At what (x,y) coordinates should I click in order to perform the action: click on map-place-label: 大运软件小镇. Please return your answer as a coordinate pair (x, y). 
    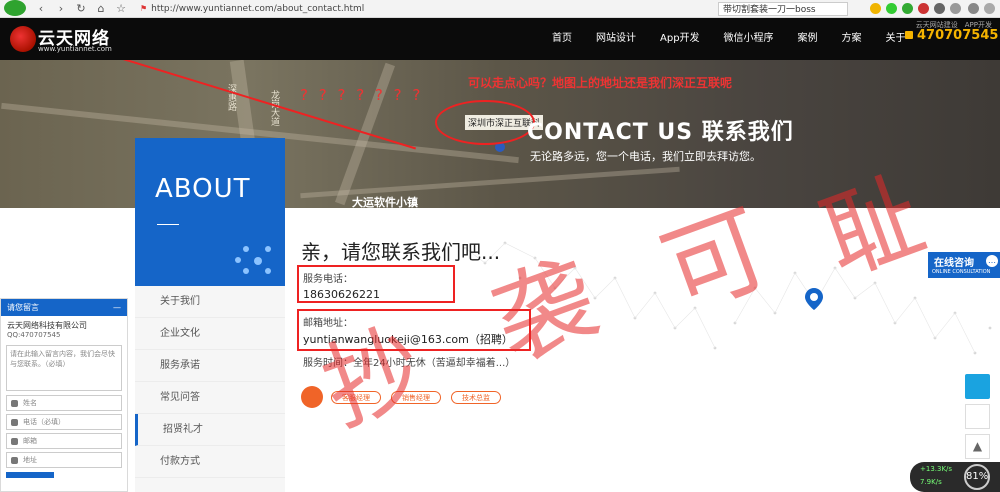
    Looking at the image, I should click on (385, 202).